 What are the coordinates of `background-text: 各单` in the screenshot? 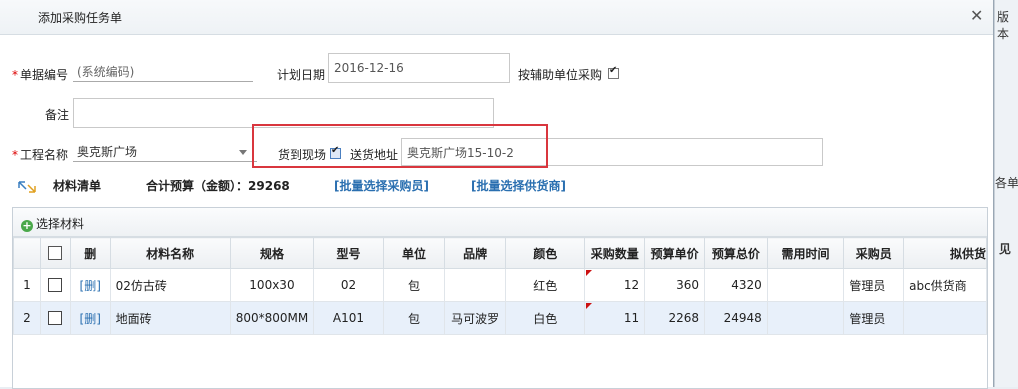 It's located at (1006, 183).